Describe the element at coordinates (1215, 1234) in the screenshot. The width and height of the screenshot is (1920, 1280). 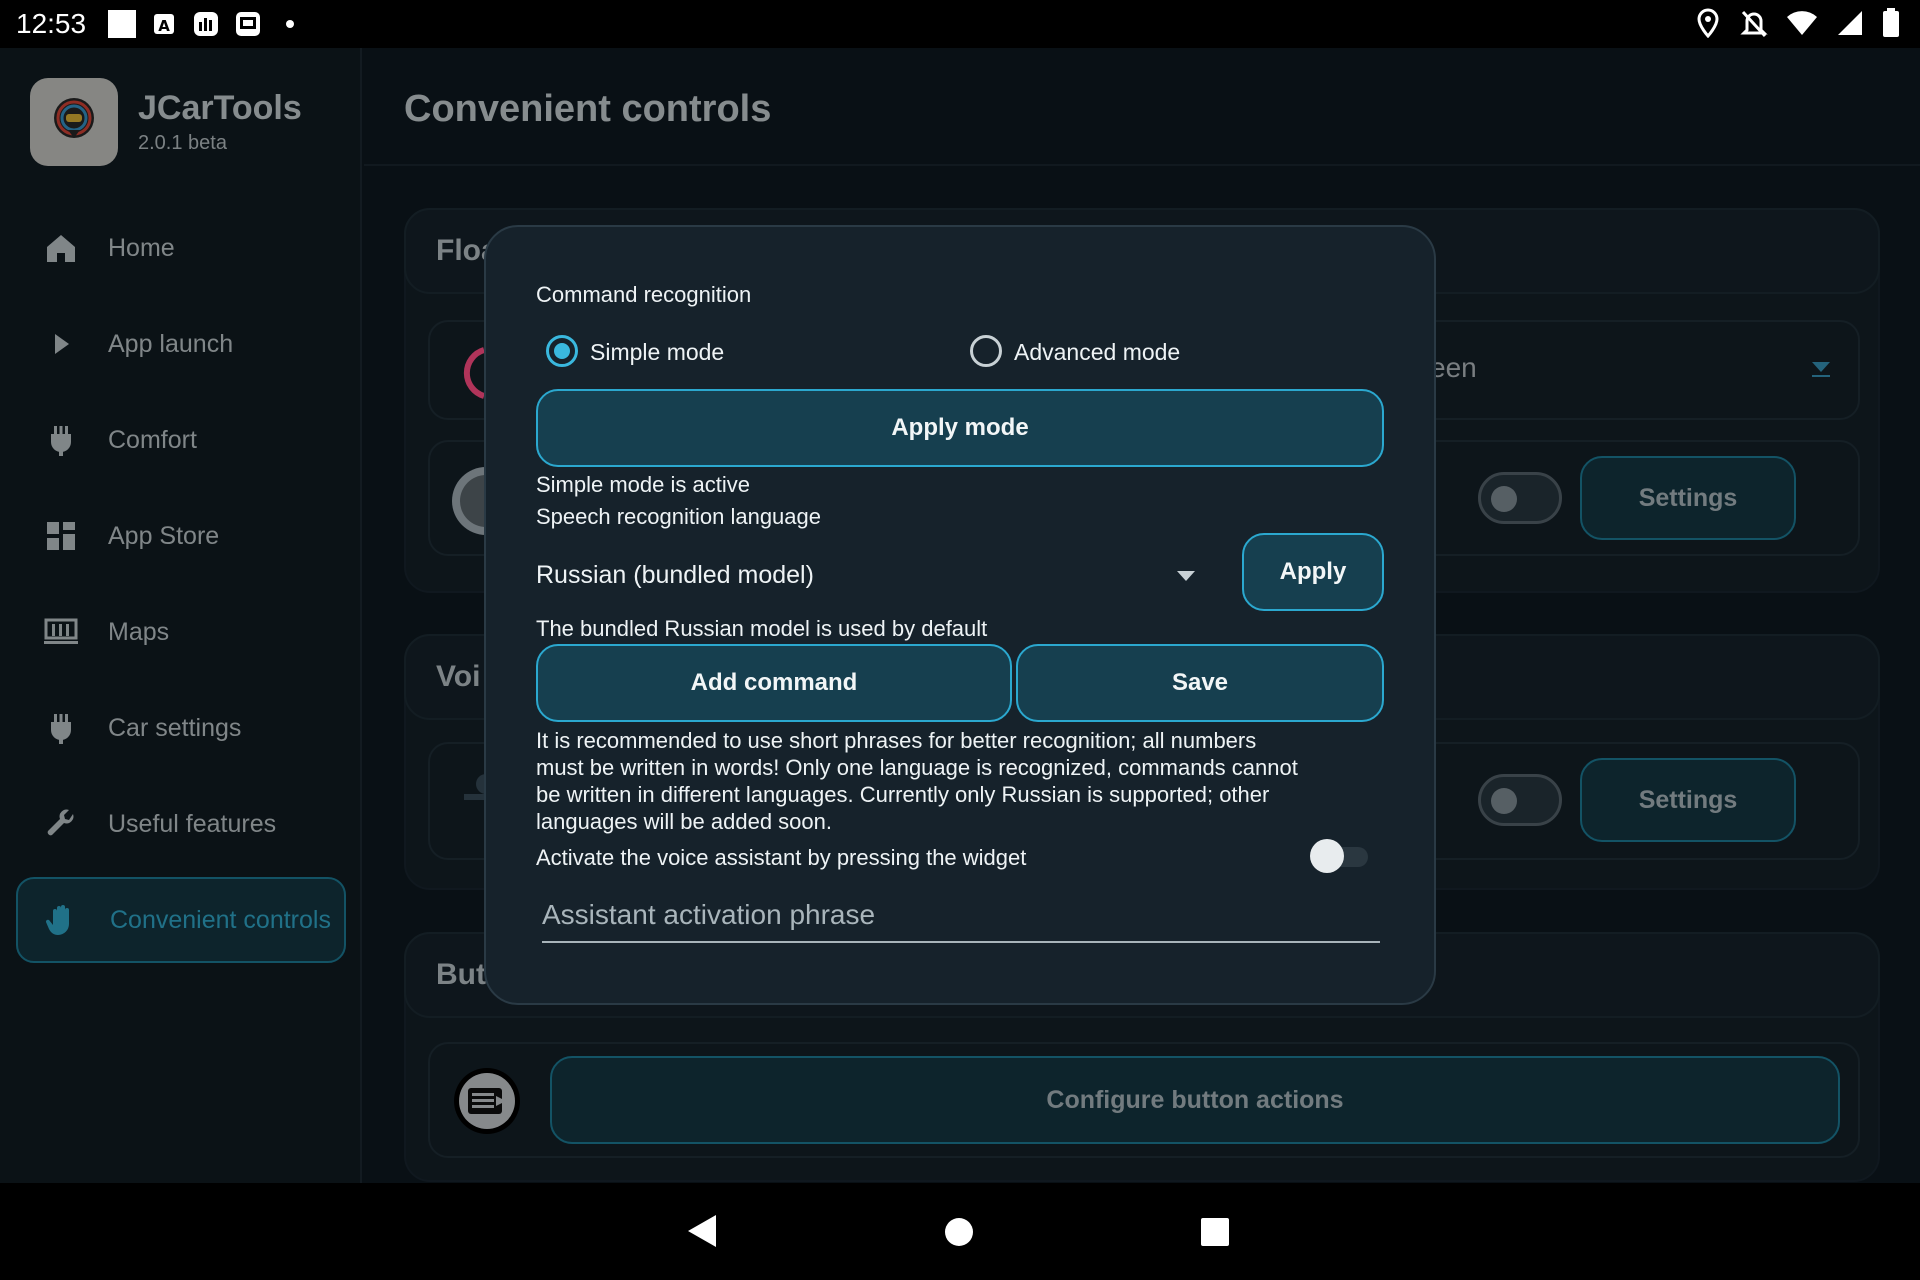
I see `recents-icon` at that location.